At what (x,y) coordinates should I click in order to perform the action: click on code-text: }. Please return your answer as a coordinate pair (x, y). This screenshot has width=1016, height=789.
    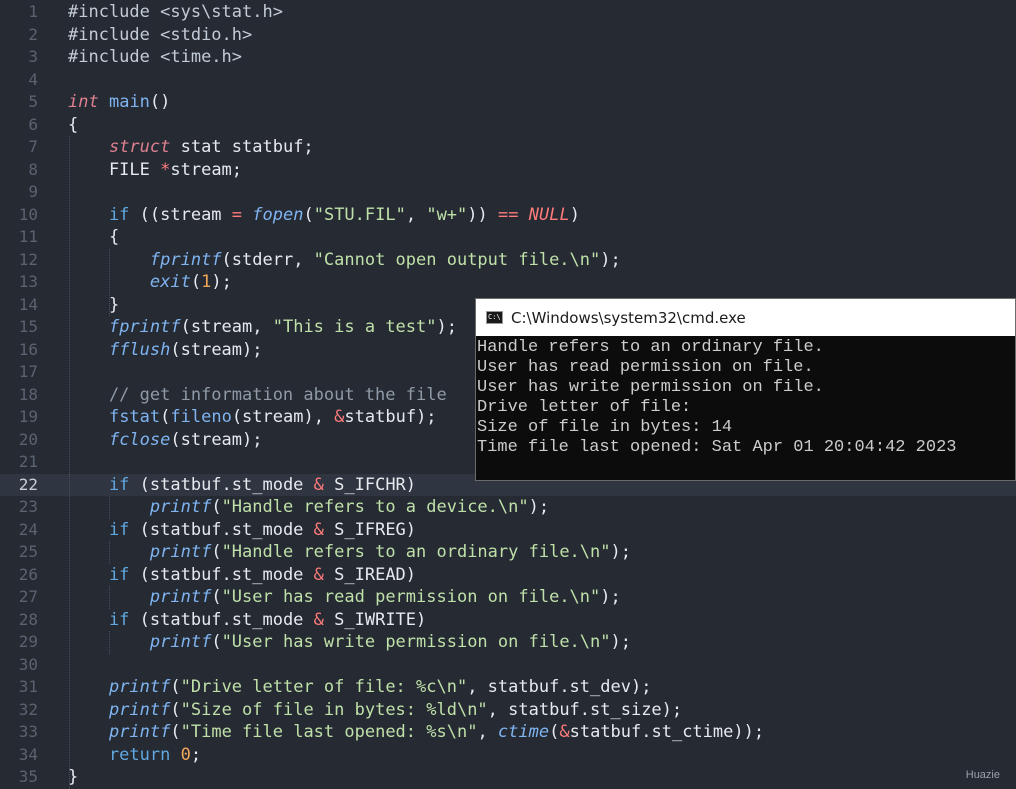
    Looking at the image, I should click on (94, 304).